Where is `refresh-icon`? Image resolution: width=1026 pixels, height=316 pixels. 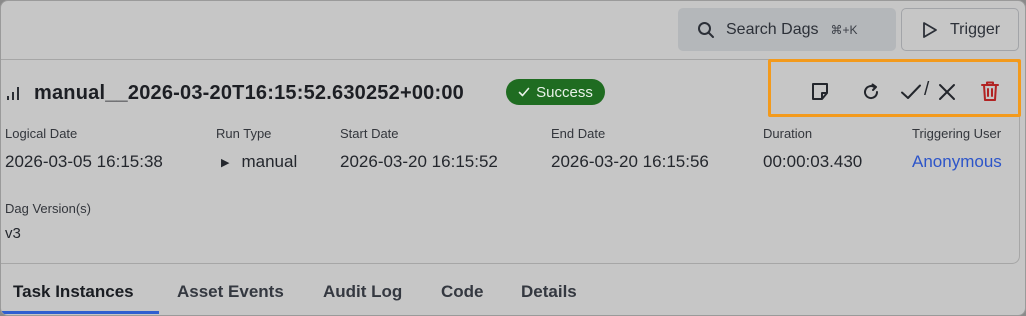 refresh-icon is located at coordinates (871, 92).